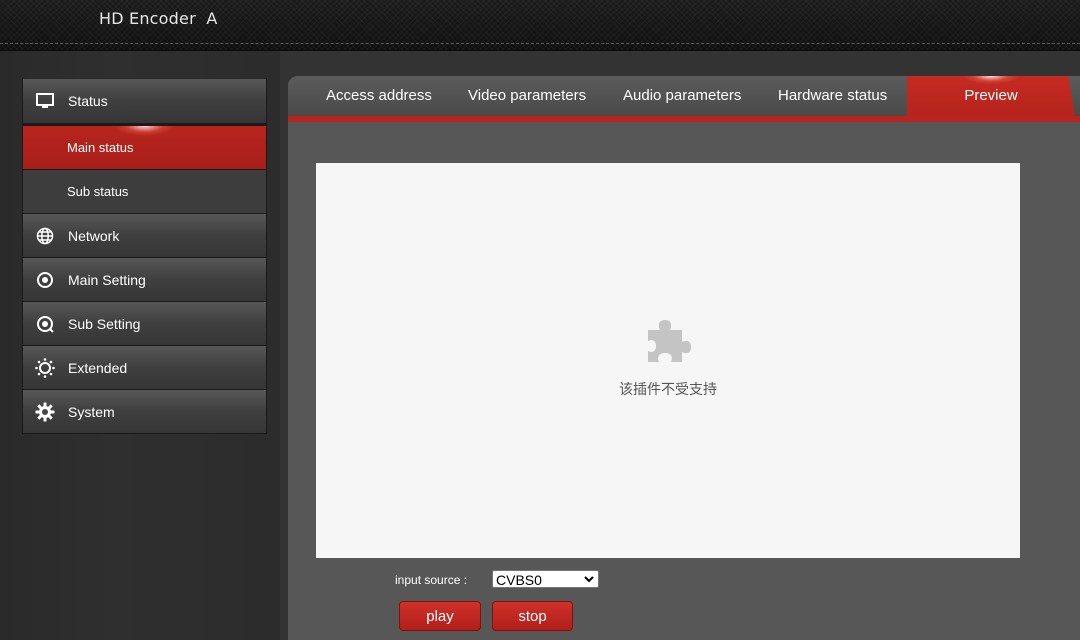 This screenshot has height=640, width=1080. Describe the element at coordinates (144, 411) in the screenshot. I see `sidebar-item-system: System` at that location.